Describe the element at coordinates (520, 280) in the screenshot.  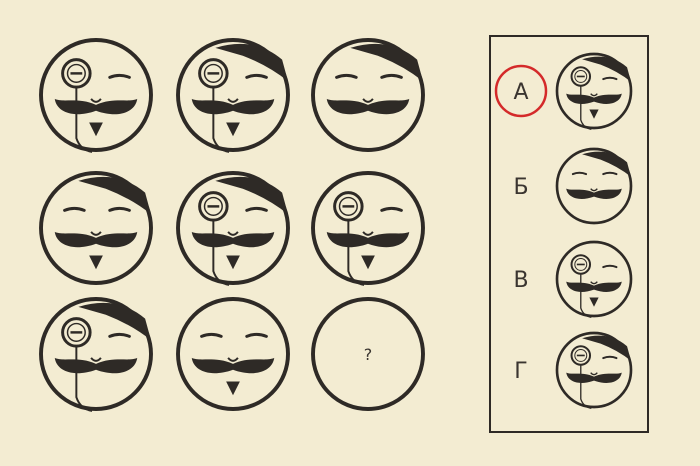
I see `answer-option-label: В` at that location.